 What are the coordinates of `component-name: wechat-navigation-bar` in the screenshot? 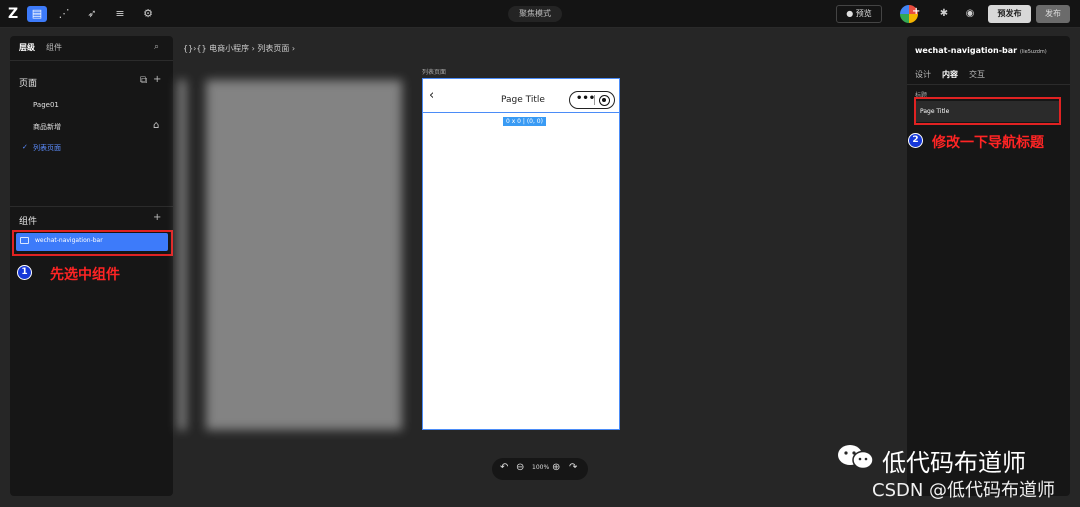 It's located at (966, 50).